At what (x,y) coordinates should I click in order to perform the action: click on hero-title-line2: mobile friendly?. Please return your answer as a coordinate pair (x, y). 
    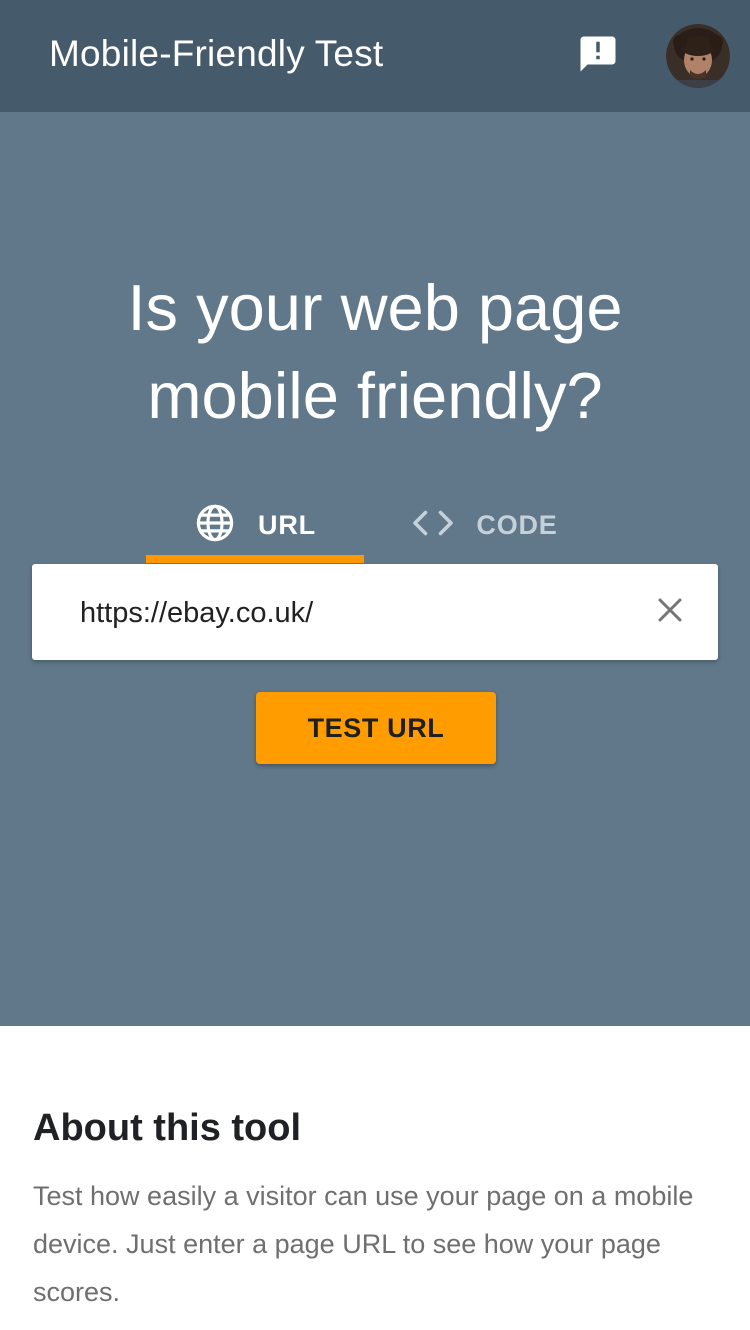
    Looking at the image, I should click on (375, 395).